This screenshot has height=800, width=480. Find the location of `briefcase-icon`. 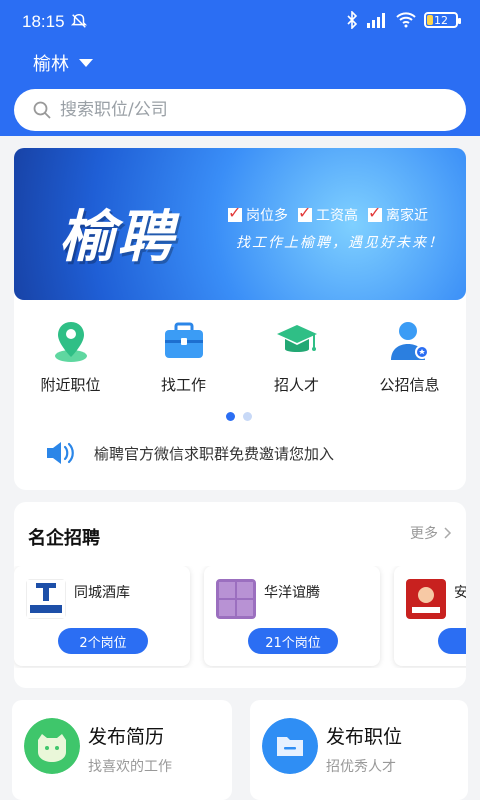

briefcase-icon is located at coordinates (183, 340).